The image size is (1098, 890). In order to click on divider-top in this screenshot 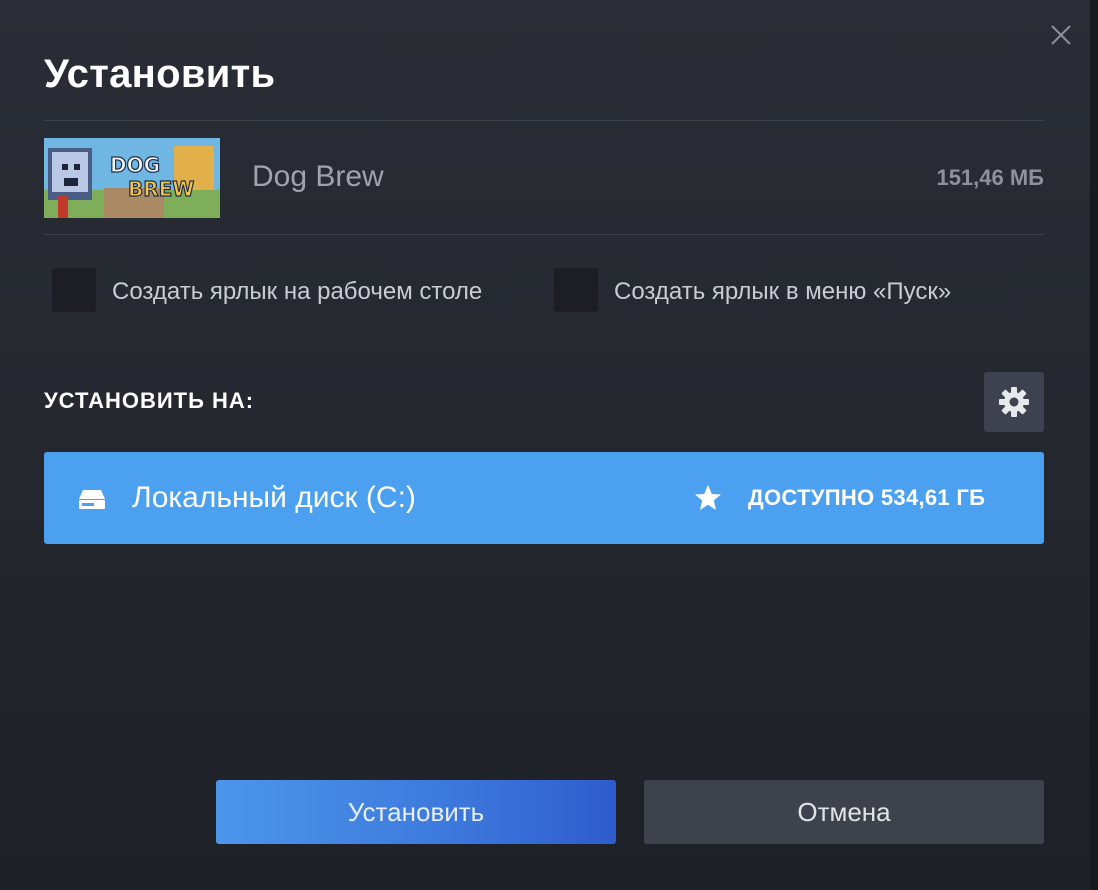, I will do `click(544, 120)`.